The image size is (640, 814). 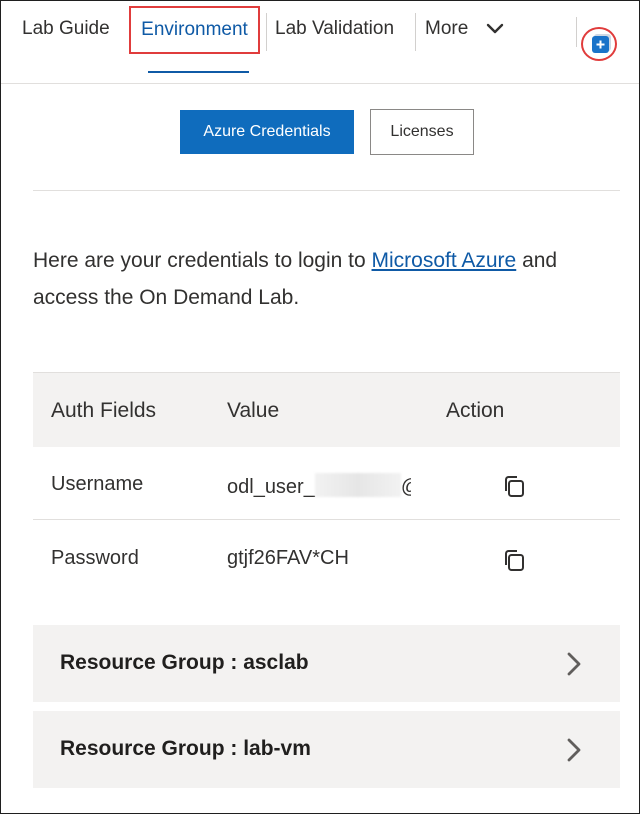 What do you see at coordinates (326, 409) in the screenshot?
I see `credentials-table-header: Auth Fields Value Action` at bounding box center [326, 409].